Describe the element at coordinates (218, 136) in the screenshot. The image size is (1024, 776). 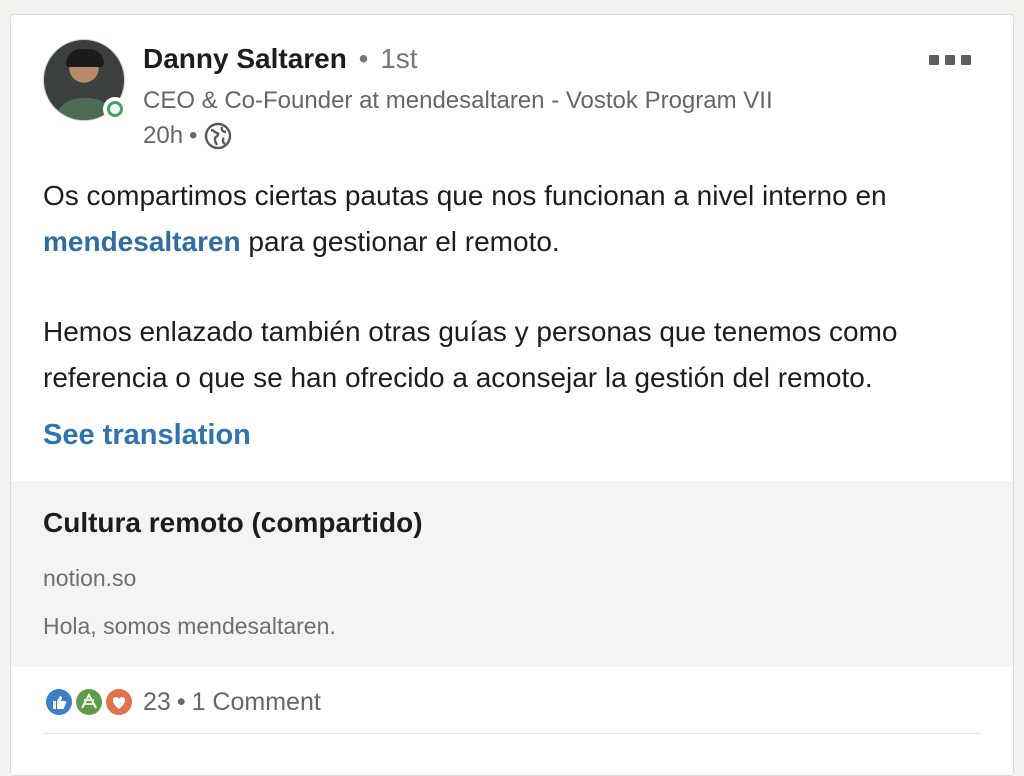
I see `globe-icon` at that location.